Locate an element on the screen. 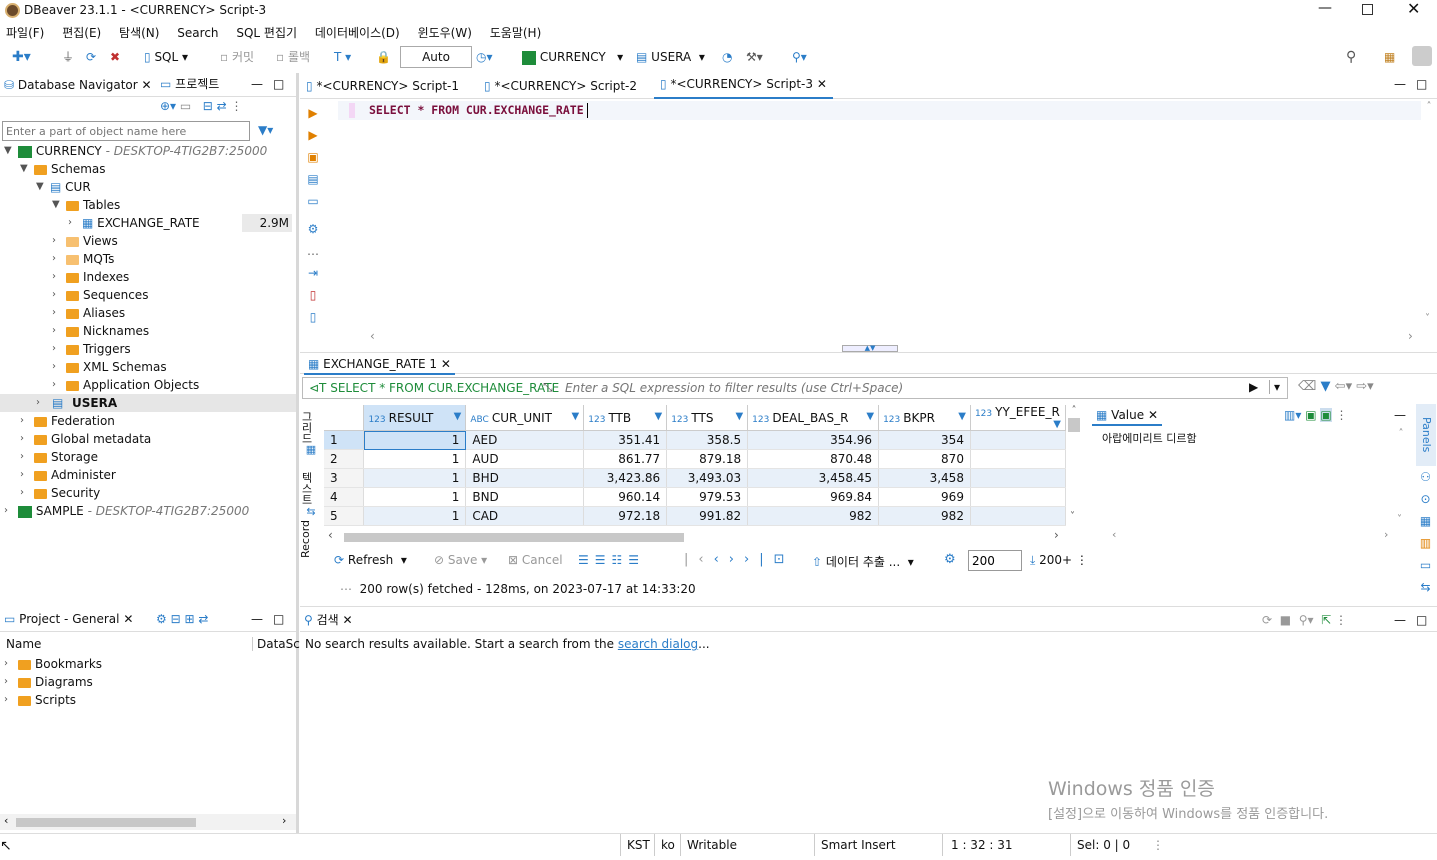  export-icon: ⇥ is located at coordinates (313, 273).